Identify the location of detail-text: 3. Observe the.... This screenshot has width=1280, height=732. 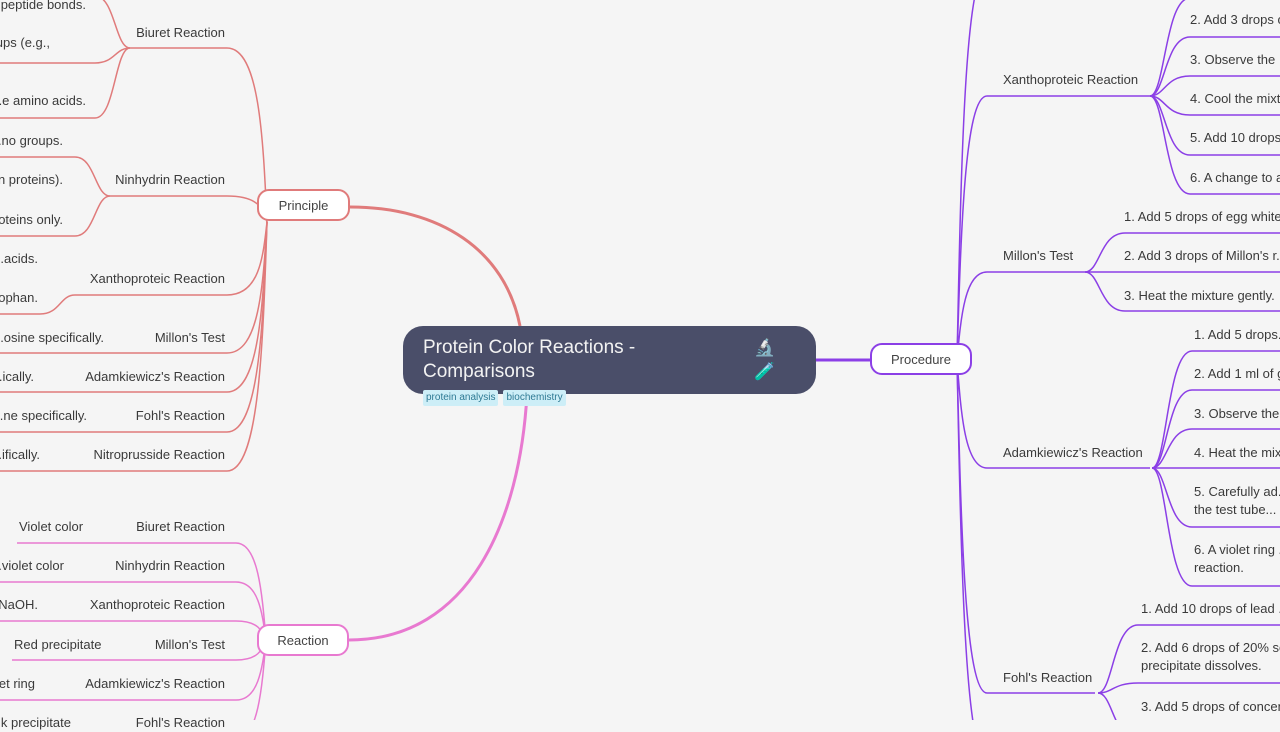
(1237, 413).